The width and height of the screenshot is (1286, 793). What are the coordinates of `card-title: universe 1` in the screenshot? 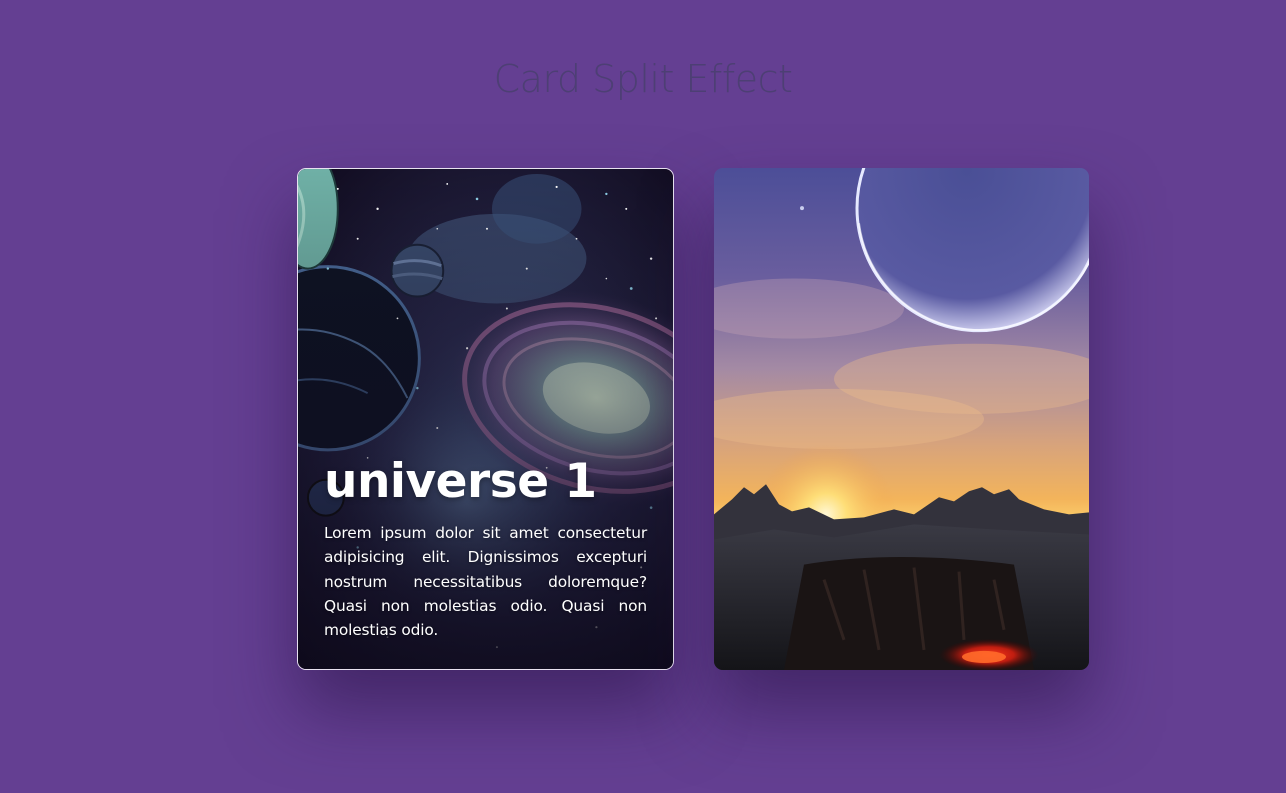 It's located at (460, 481).